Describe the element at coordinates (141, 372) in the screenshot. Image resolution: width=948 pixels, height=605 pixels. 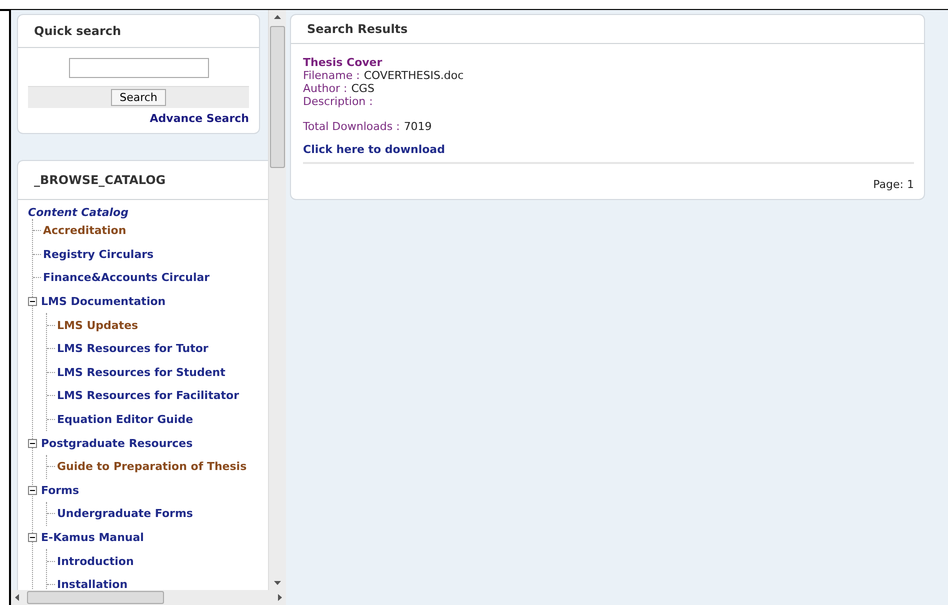
I see `tree-item-link: LMS Resources for Student` at that location.